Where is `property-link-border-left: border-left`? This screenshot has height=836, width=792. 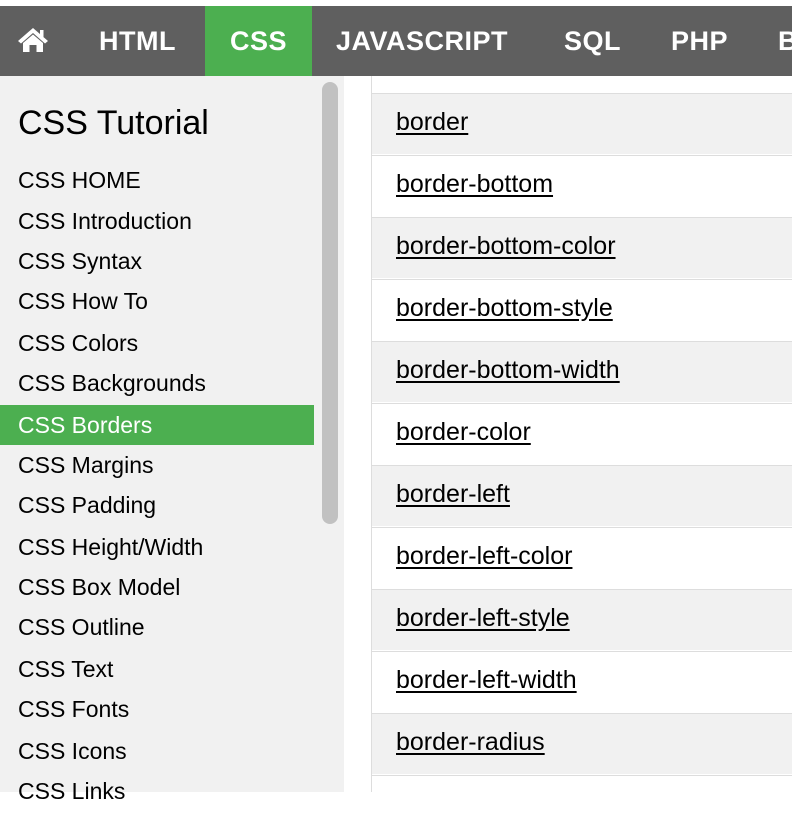 property-link-border-left: border-left is located at coordinates (453, 494).